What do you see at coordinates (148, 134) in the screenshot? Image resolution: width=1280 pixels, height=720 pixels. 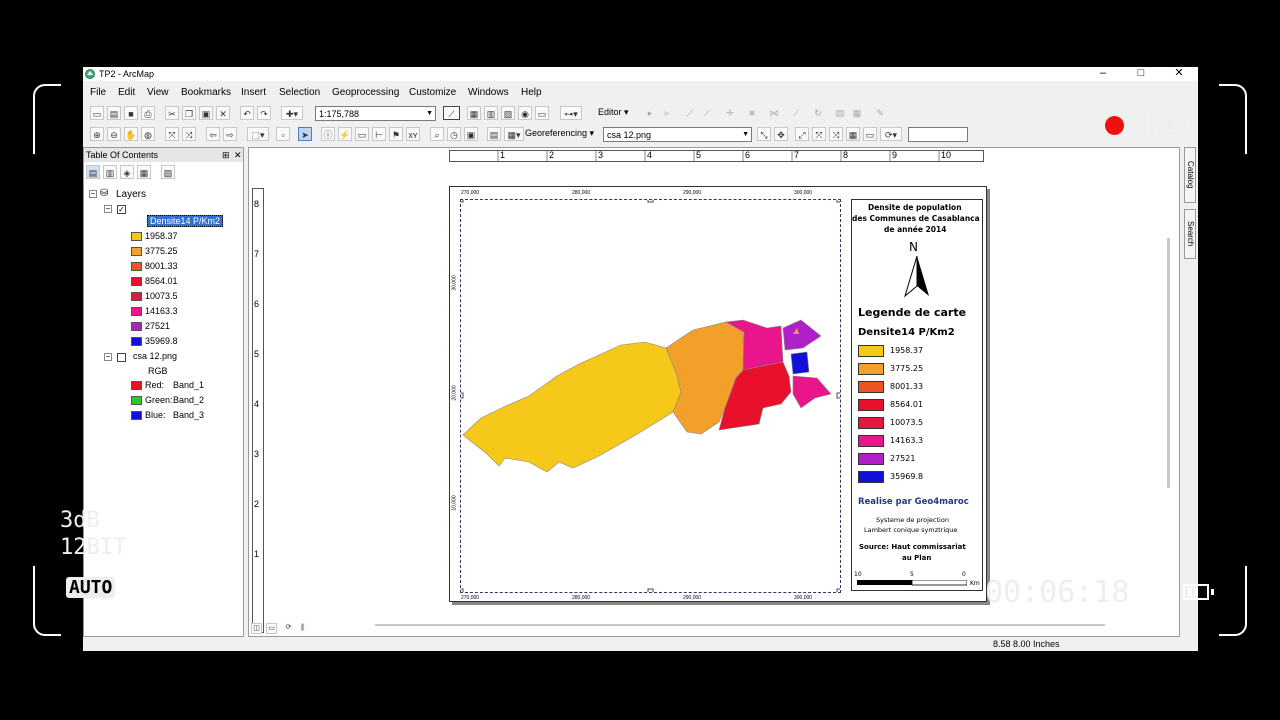 I see `full-extent-icon: ◍` at bounding box center [148, 134].